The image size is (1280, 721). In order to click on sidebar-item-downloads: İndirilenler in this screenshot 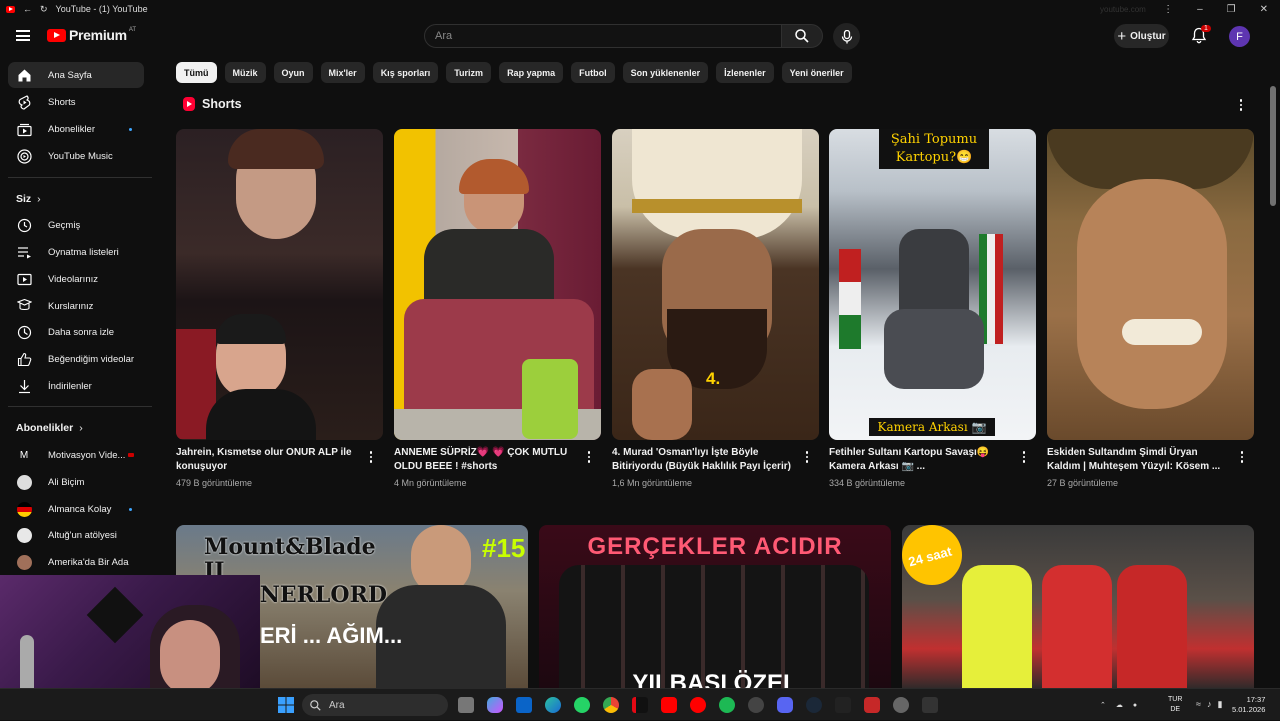, I will do `click(76, 386)`.